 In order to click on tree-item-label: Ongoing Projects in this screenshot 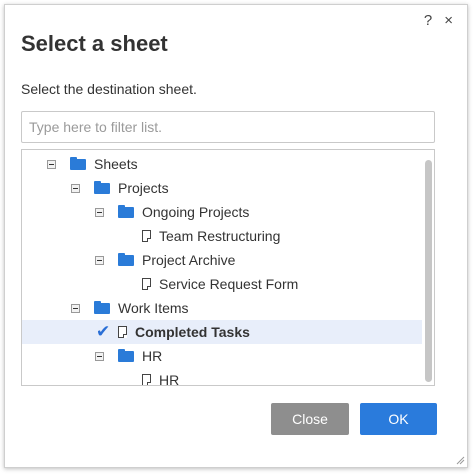, I will do `click(196, 212)`.